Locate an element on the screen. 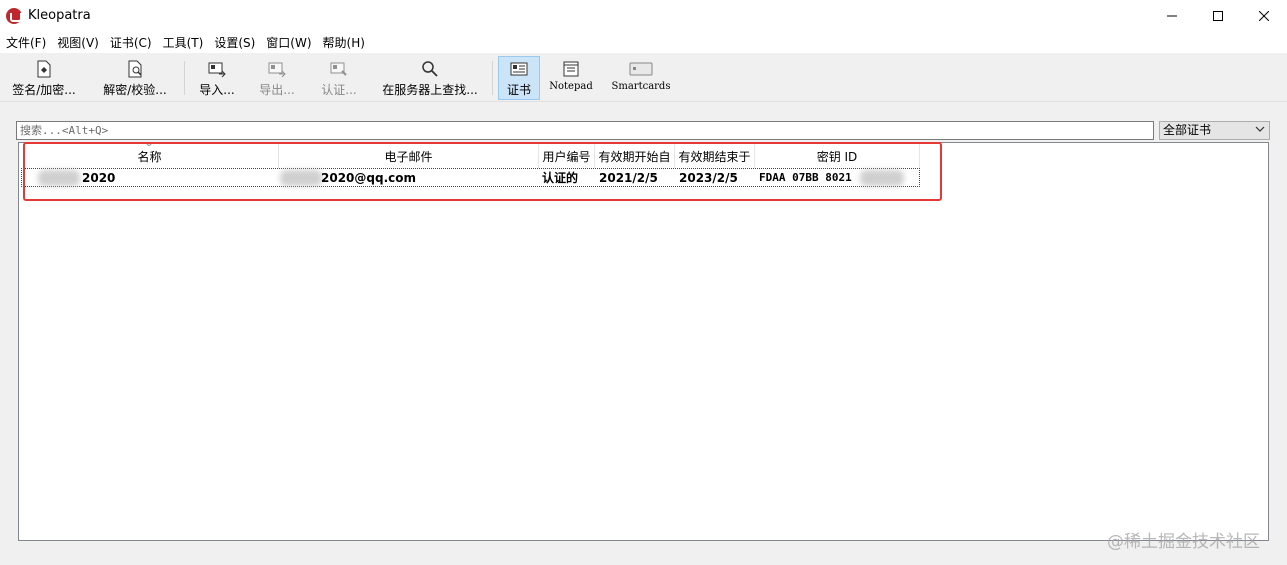 The height and width of the screenshot is (565, 1287). smartcard-icon is located at coordinates (641, 69).